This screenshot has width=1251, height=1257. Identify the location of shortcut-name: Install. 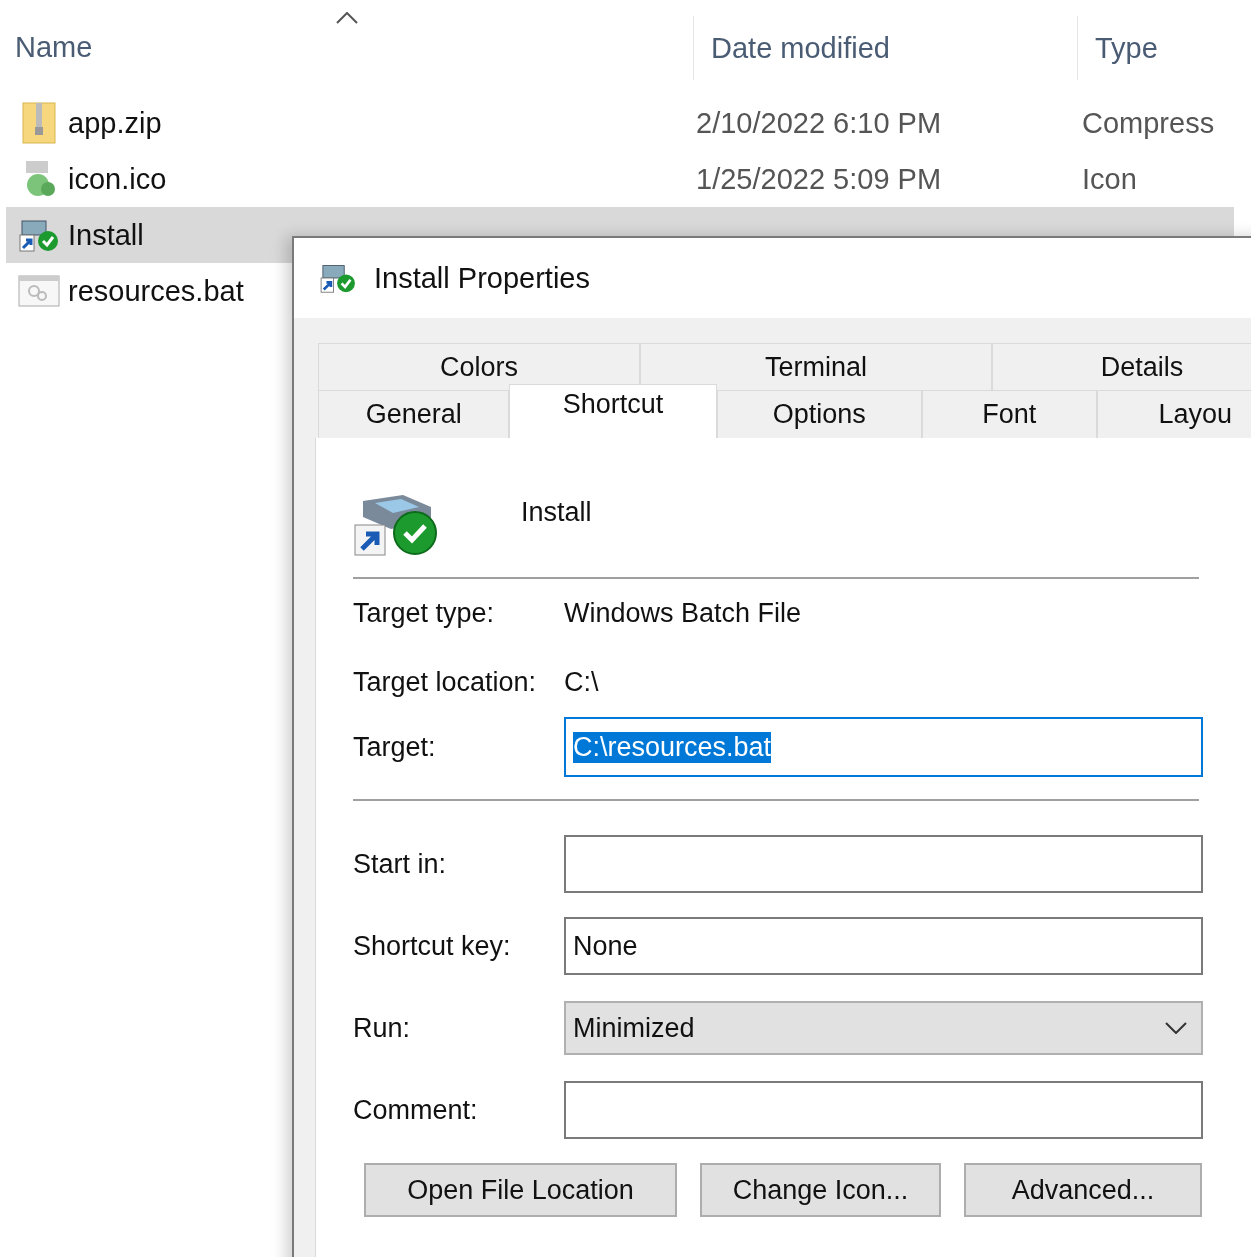
(556, 512).